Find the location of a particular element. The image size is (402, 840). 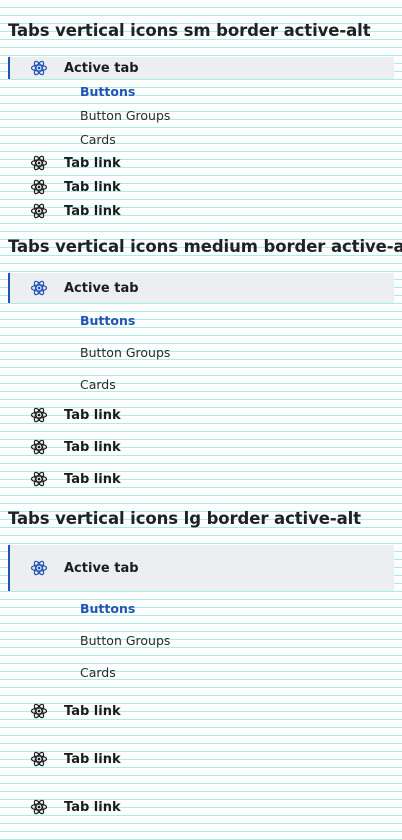

tab-active-lg: Active tab is located at coordinates (201, 568).